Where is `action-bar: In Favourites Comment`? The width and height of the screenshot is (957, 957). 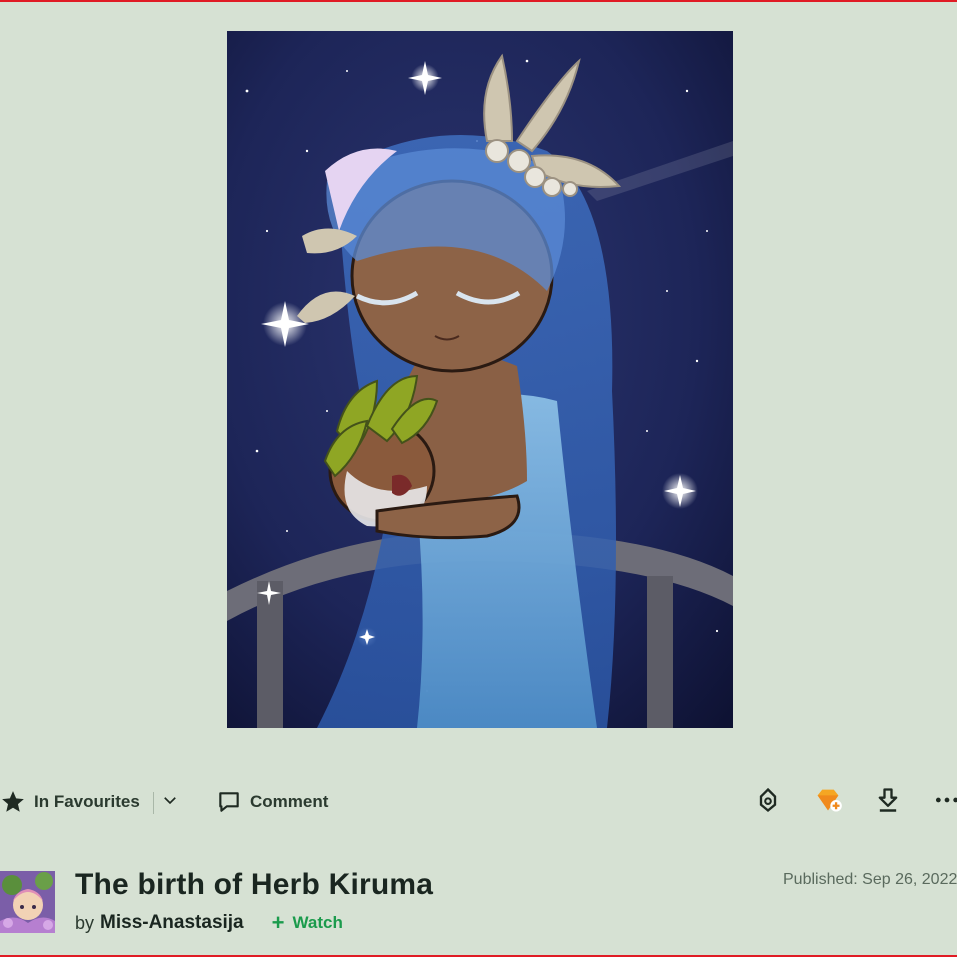
action-bar: In Favourites Comment is located at coordinates (478, 802).